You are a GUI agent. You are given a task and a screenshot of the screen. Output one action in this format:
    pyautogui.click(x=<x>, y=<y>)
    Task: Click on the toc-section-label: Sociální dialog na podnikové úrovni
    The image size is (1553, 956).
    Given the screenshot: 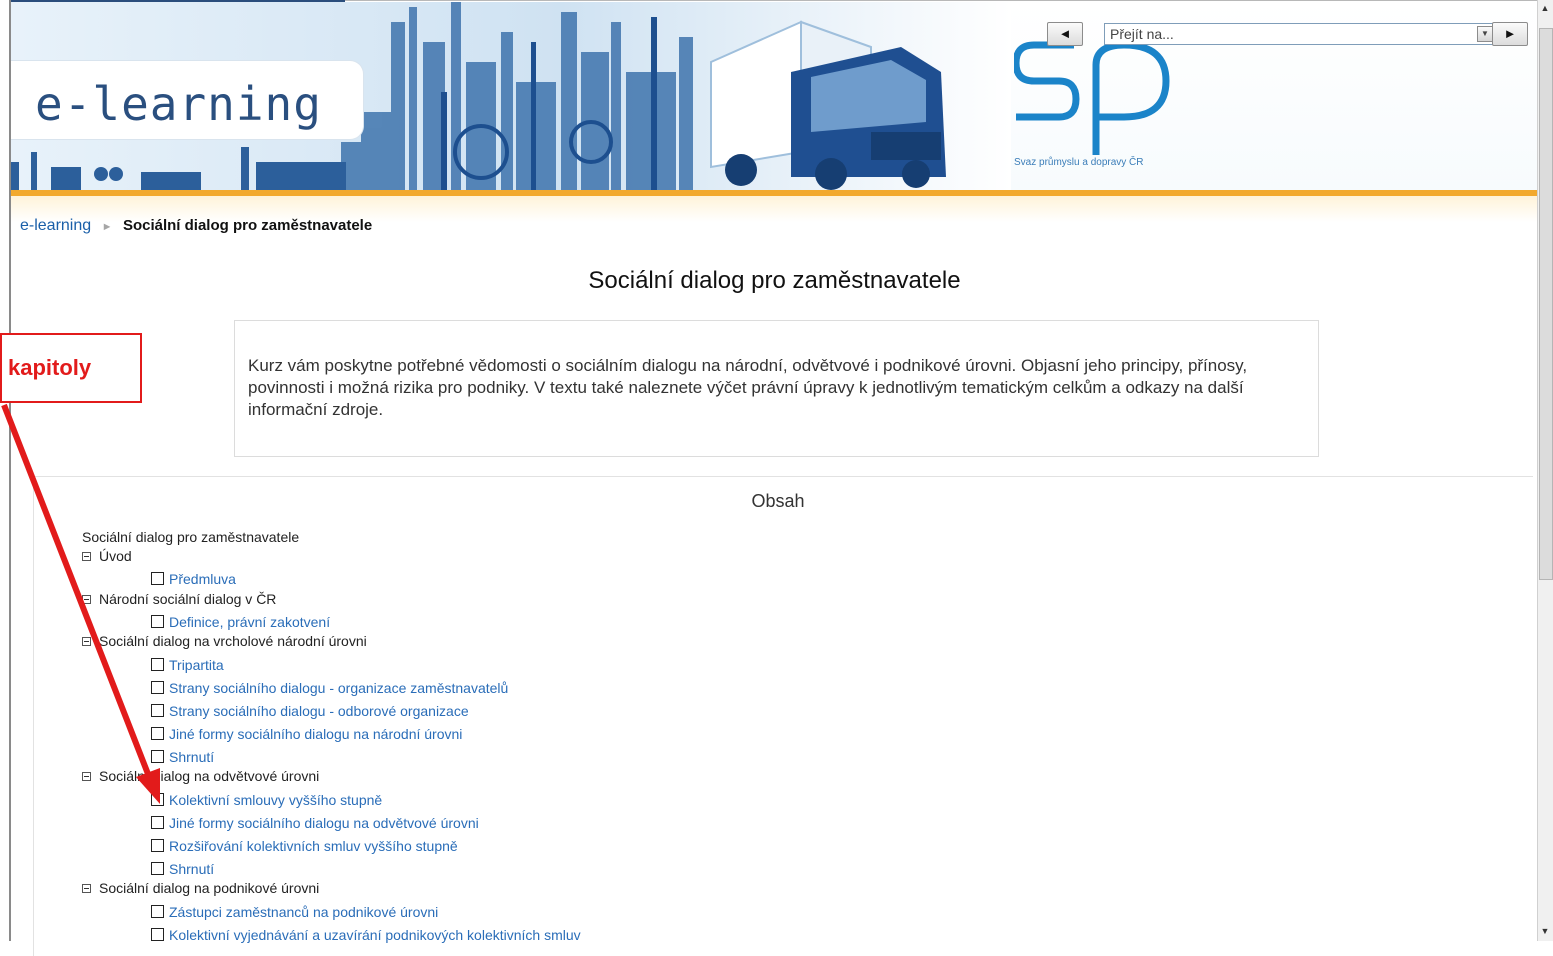 What is the action you would take?
    pyautogui.click(x=209, y=888)
    